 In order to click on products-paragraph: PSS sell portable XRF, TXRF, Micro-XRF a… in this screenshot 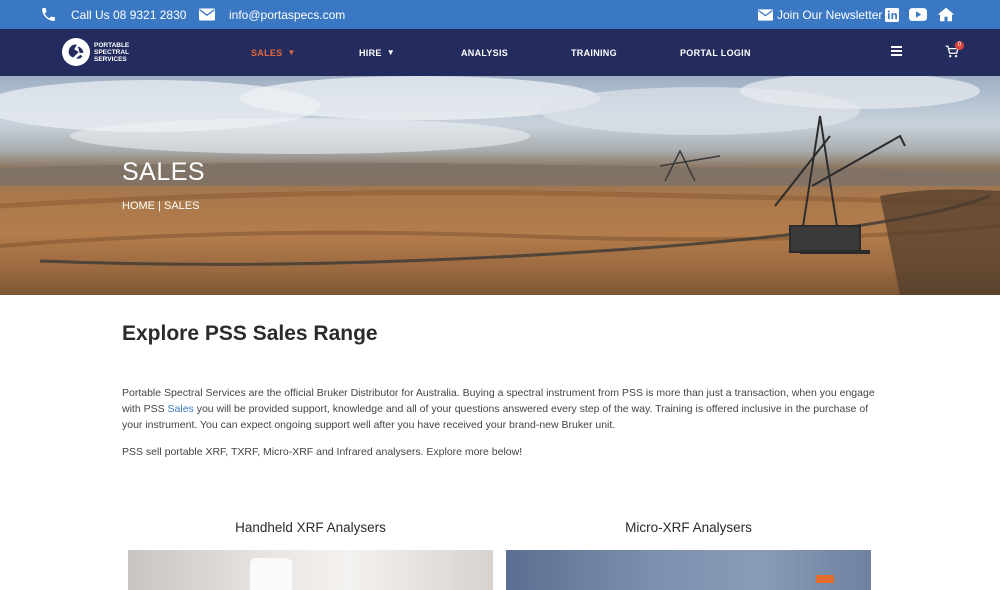, I will do `click(322, 452)`.